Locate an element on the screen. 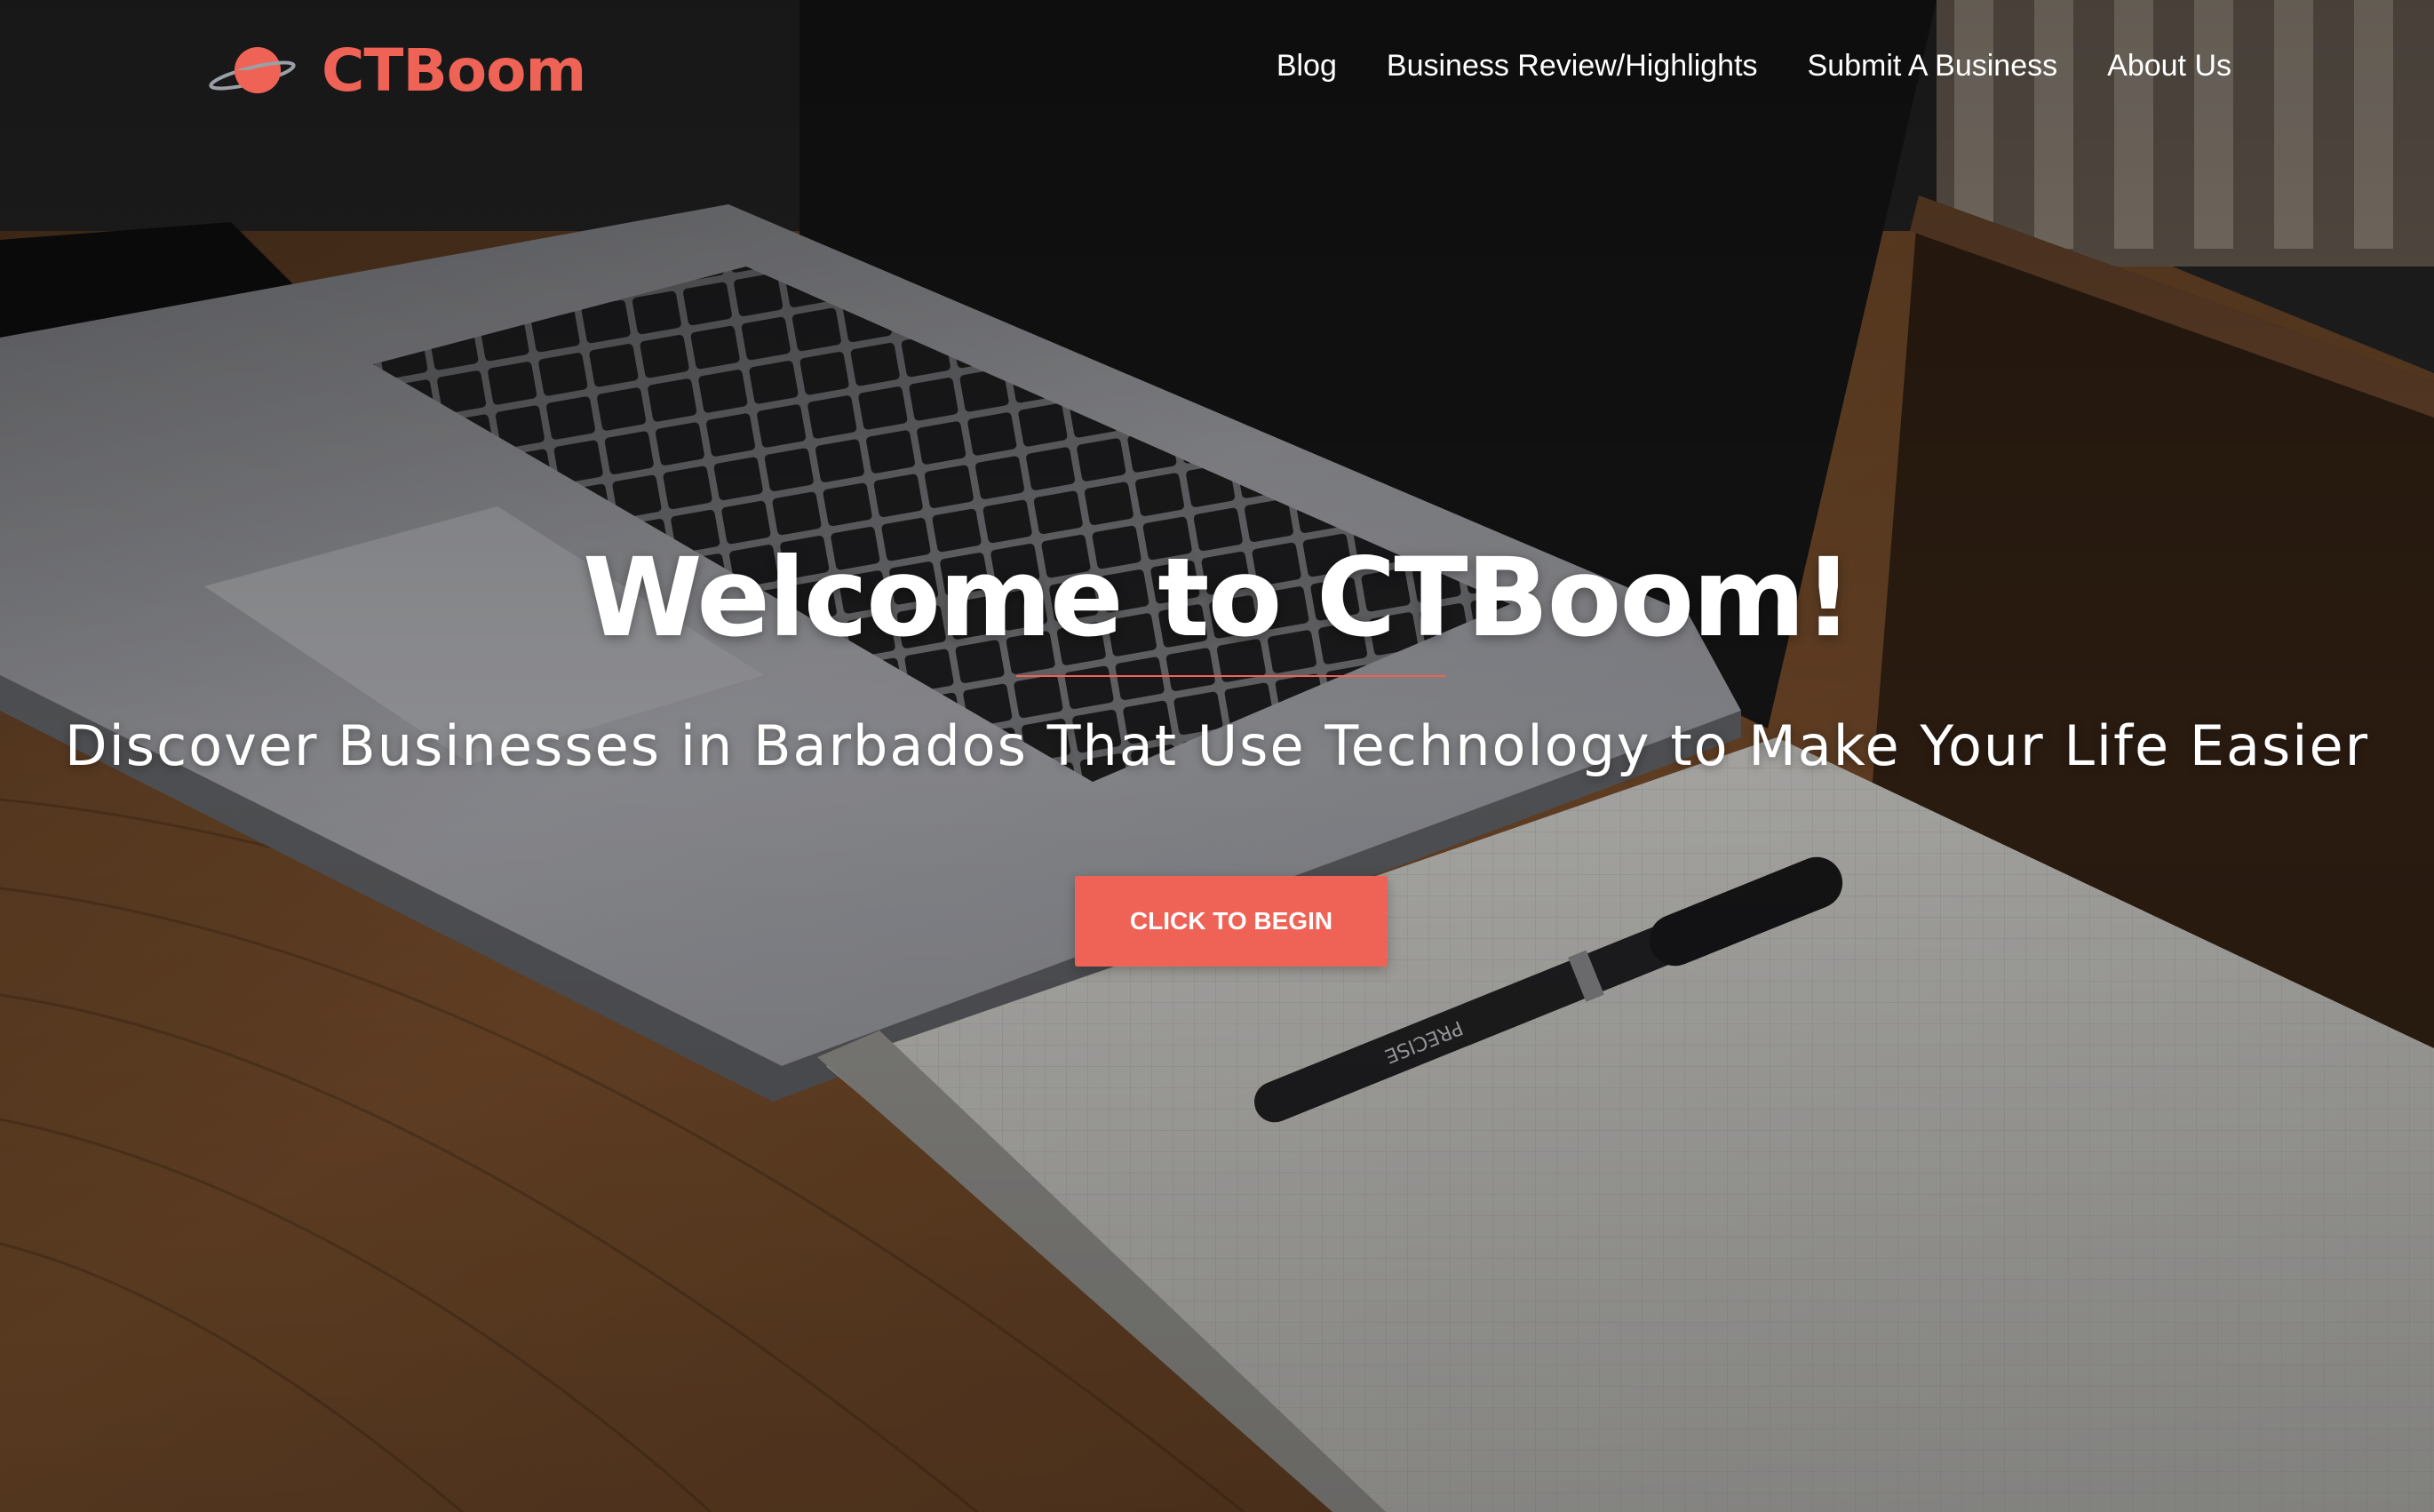 The image size is (2434, 1512). click-to-begin-button: CLICK TO BEGIN is located at coordinates (1231, 921).